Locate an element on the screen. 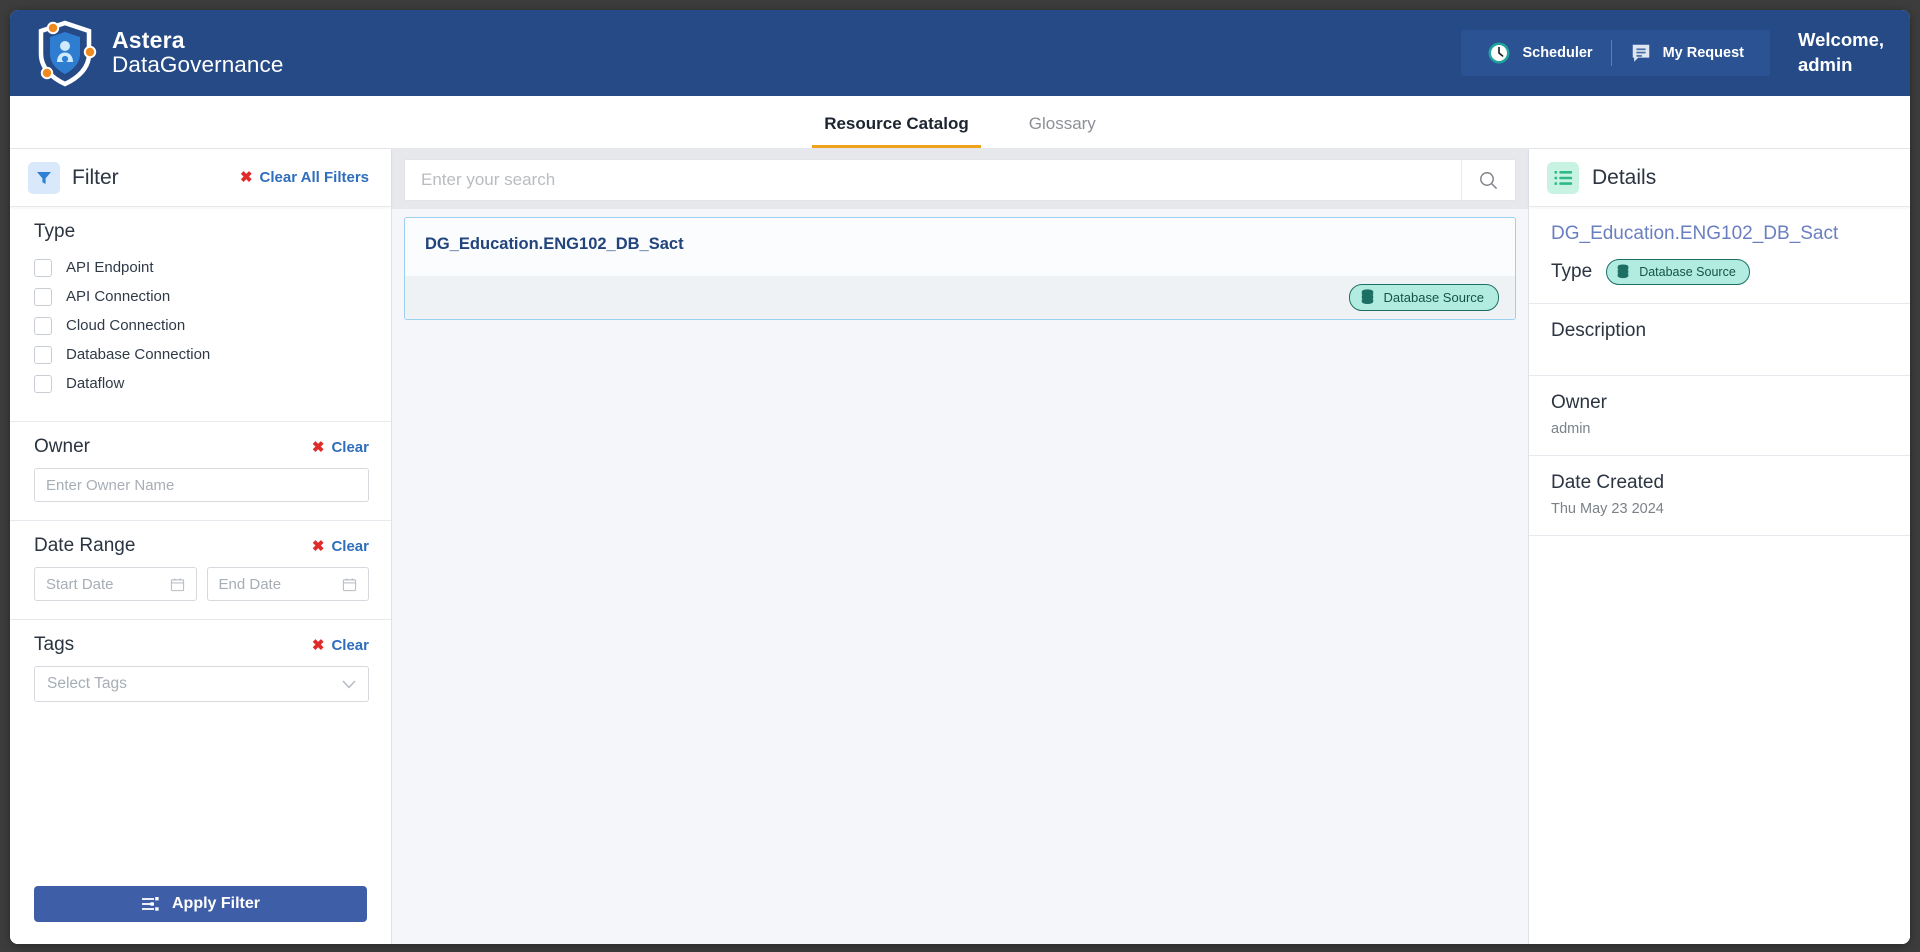 This screenshot has height=952, width=1920. end-date-input: End Date is located at coordinates (287, 584).